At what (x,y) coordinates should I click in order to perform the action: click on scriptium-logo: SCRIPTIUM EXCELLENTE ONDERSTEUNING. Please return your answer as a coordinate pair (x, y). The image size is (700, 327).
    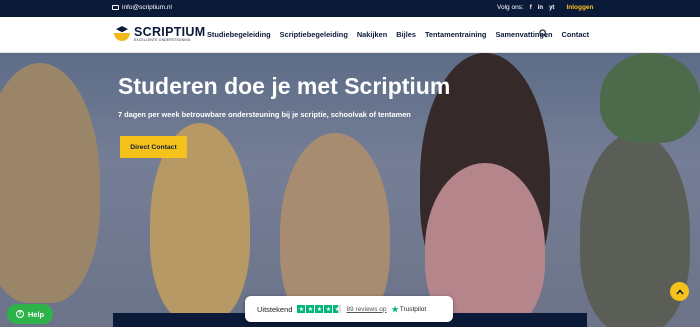
    Looking at the image, I should click on (159, 34).